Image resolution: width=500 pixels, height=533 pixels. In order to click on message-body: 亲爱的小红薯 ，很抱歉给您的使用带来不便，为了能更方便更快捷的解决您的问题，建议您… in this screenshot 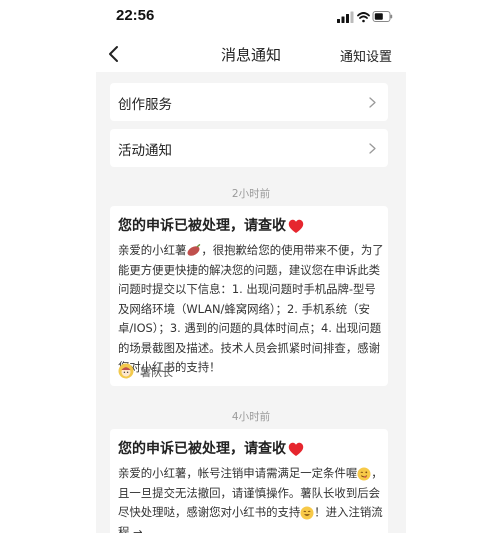, I will do `click(251, 309)`.